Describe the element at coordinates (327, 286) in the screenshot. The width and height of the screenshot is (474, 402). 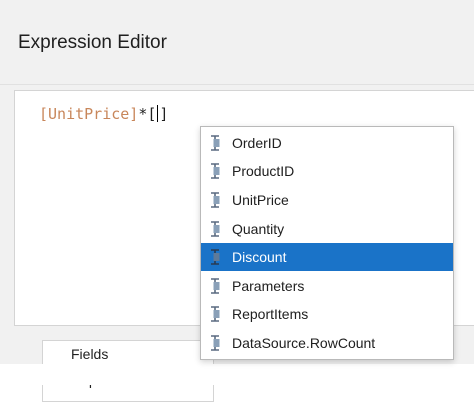
I see `autocomplete-item: Parameters` at that location.